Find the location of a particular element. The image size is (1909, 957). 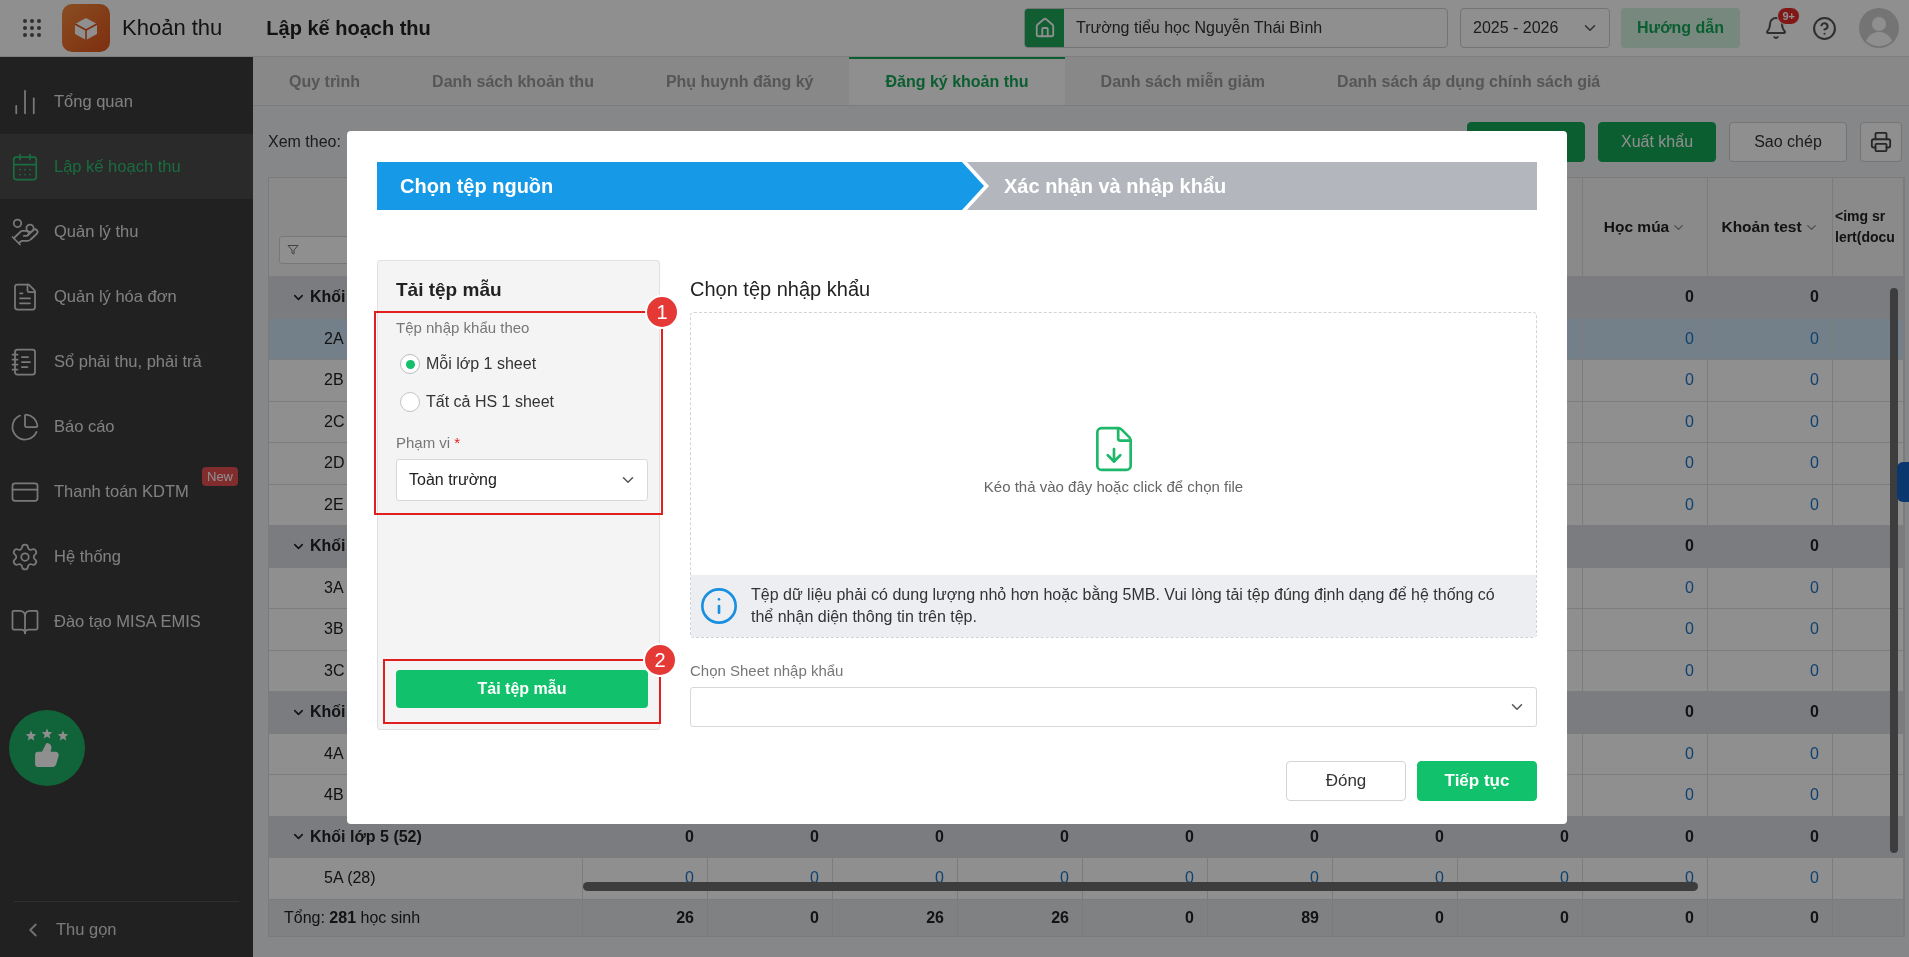

sidebar-item: Lập kế hoạch thu is located at coordinates (126, 166).